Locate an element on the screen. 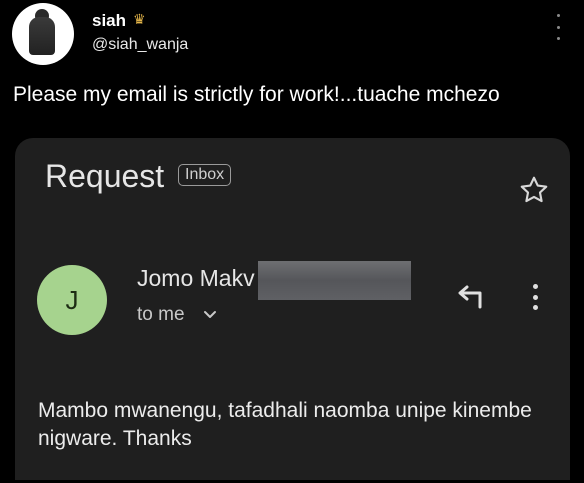 This screenshot has height=483, width=584. sender-initial: J is located at coordinates (72, 299).